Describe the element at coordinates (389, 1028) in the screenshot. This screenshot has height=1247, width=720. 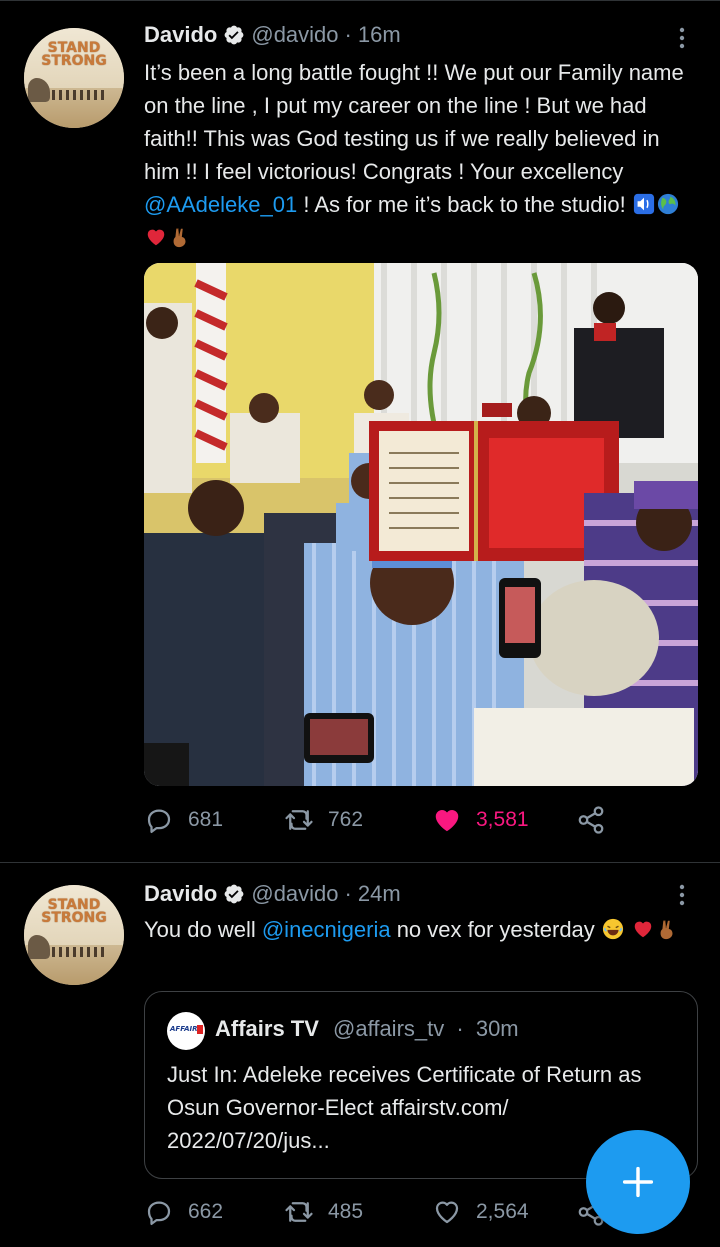
I see `quoted-author-handle: @affairs_tv` at that location.